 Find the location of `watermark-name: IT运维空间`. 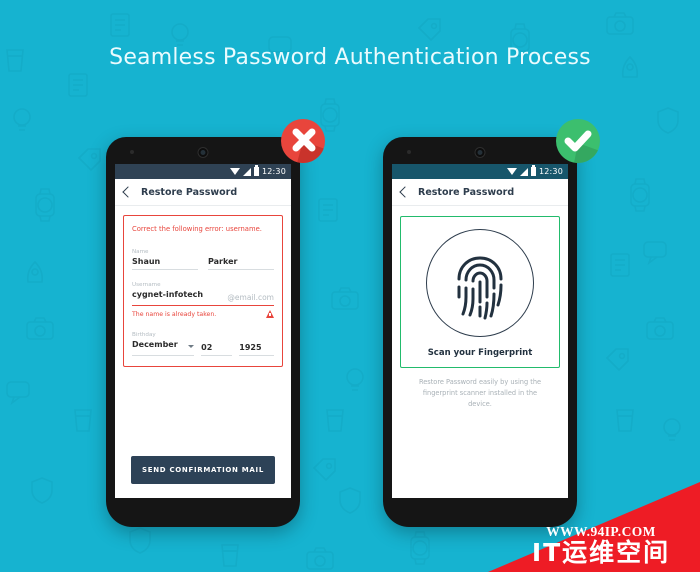

watermark-name: IT运维空间 is located at coordinates (601, 552).